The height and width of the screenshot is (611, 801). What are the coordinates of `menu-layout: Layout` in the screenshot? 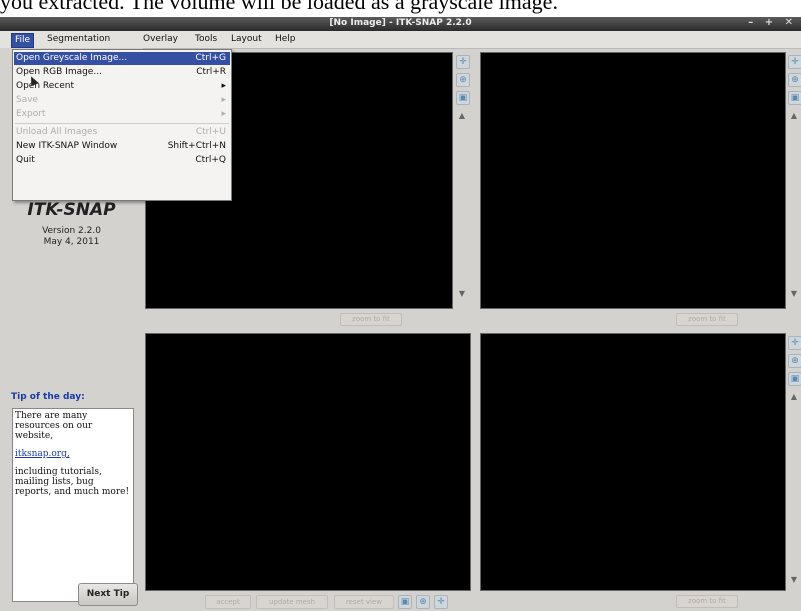 It's located at (246, 39).